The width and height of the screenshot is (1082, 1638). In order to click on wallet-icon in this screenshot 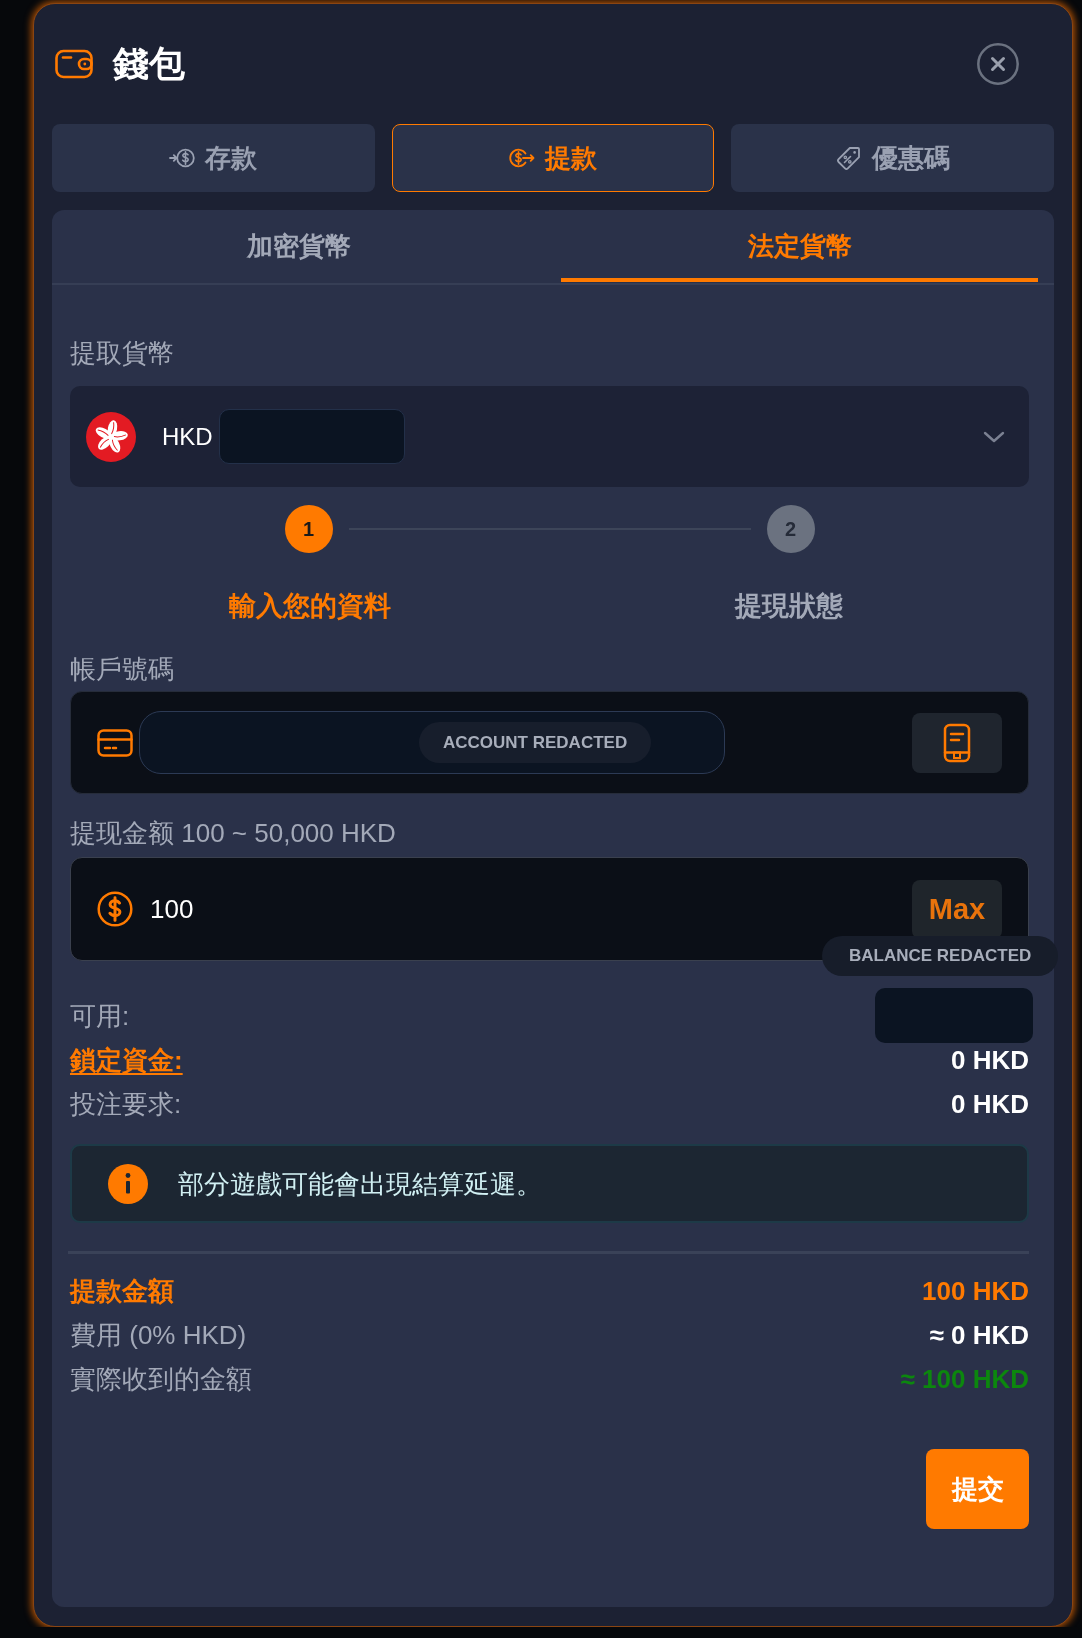, I will do `click(74, 64)`.